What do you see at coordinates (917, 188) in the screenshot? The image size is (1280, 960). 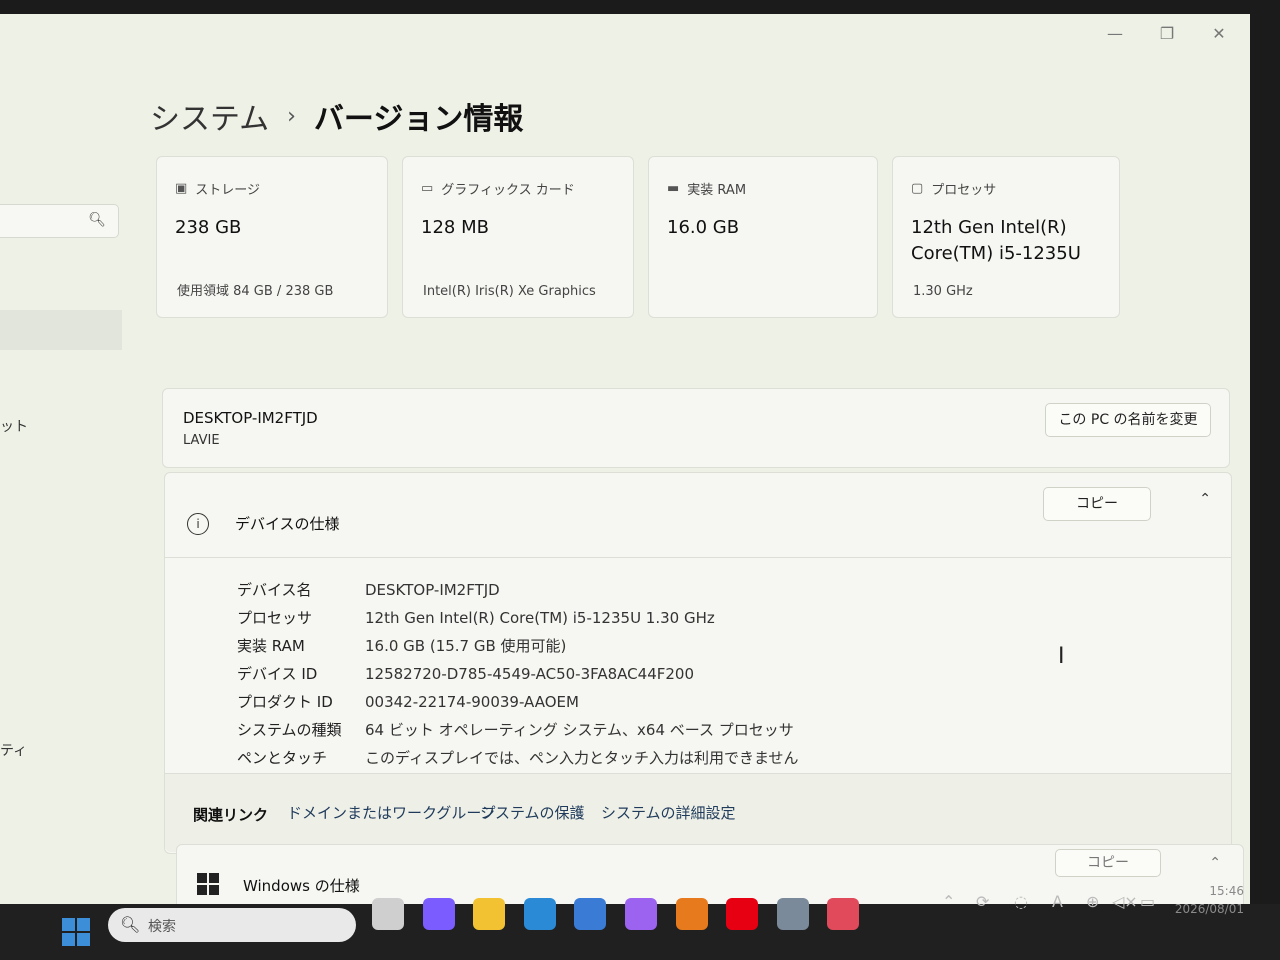 I see `processor-icon: ▢` at bounding box center [917, 188].